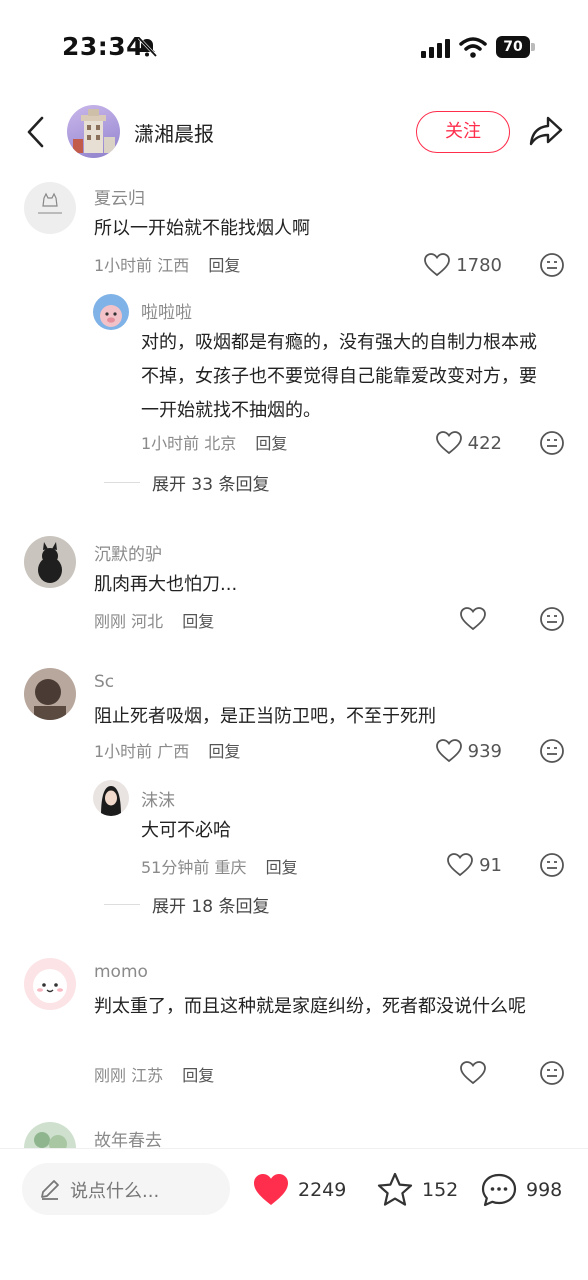 Image resolution: width=588 pixels, height=1280 pixels. What do you see at coordinates (202, 228) in the screenshot?
I see `comment-text: 所以一开始就不能找烟人啊` at bounding box center [202, 228].